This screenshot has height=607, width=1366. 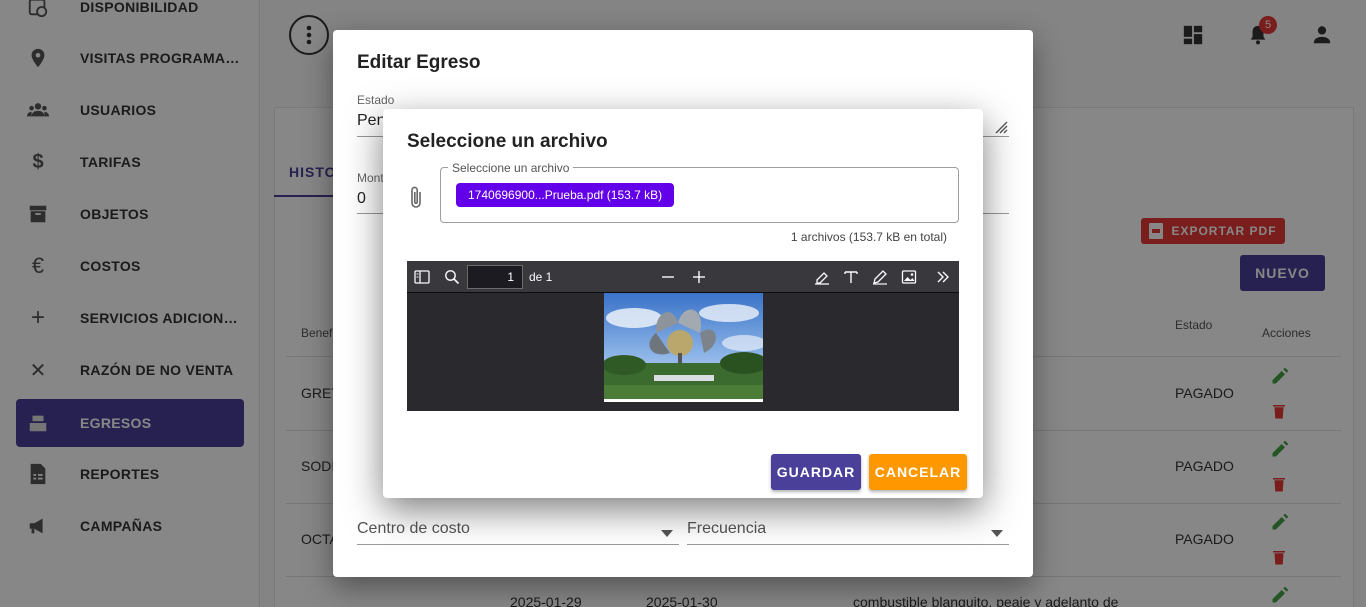 I want to click on text-icon, so click(x=851, y=279).